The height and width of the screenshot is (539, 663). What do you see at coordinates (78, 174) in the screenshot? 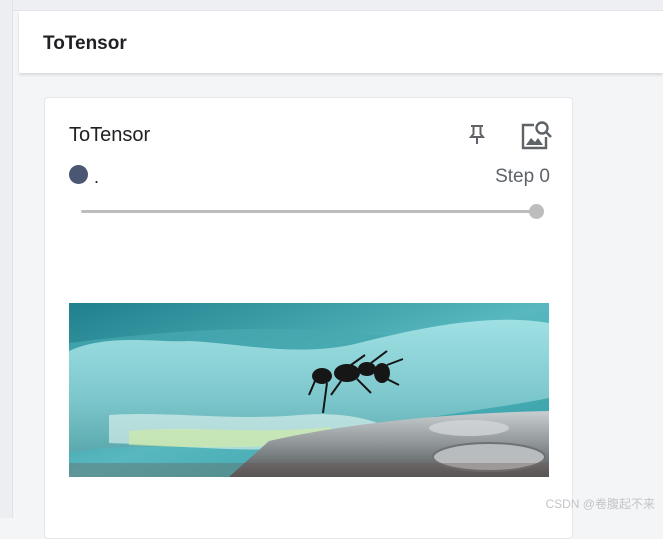
I see `run-color-dot` at bounding box center [78, 174].